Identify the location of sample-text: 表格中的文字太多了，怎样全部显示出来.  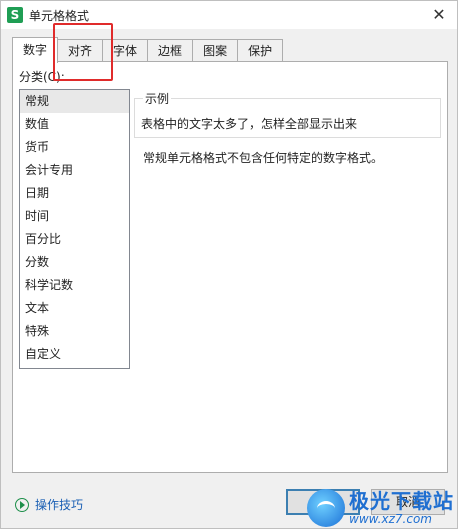
(249, 124).